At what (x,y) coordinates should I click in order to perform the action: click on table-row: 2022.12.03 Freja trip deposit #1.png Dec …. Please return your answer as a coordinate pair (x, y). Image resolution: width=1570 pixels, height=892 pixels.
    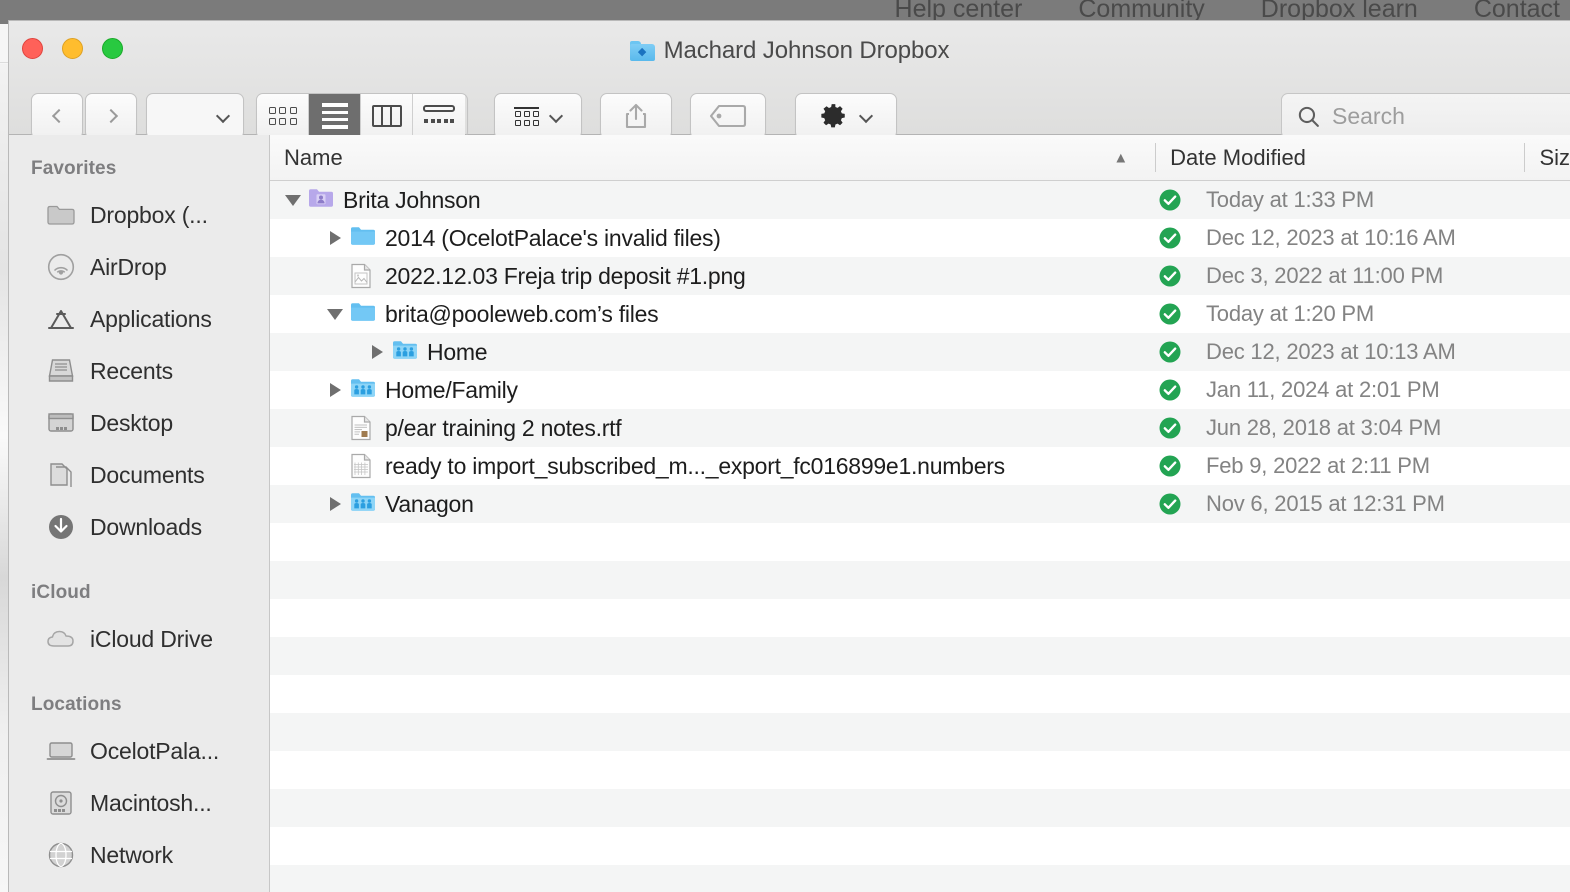
    Looking at the image, I should click on (920, 276).